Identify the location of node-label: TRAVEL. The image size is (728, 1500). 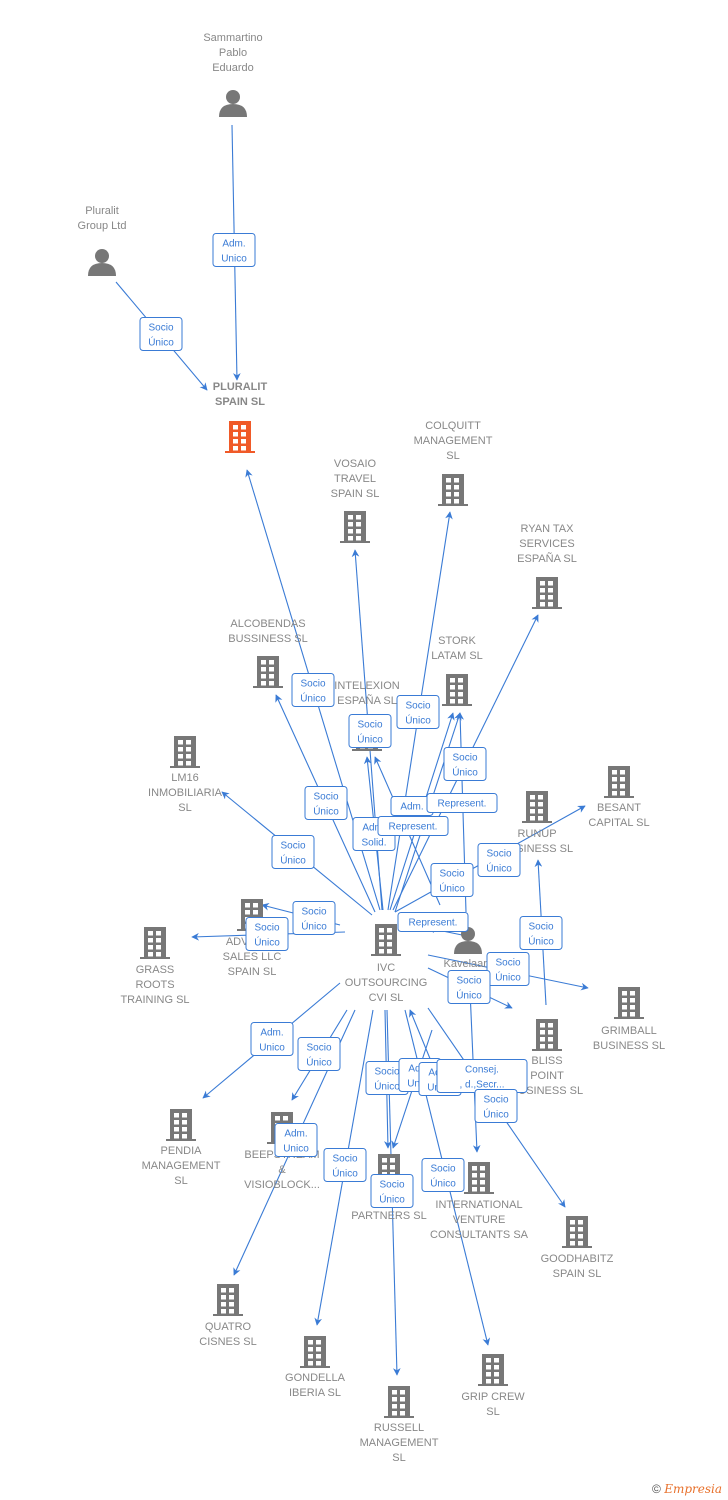
(355, 479).